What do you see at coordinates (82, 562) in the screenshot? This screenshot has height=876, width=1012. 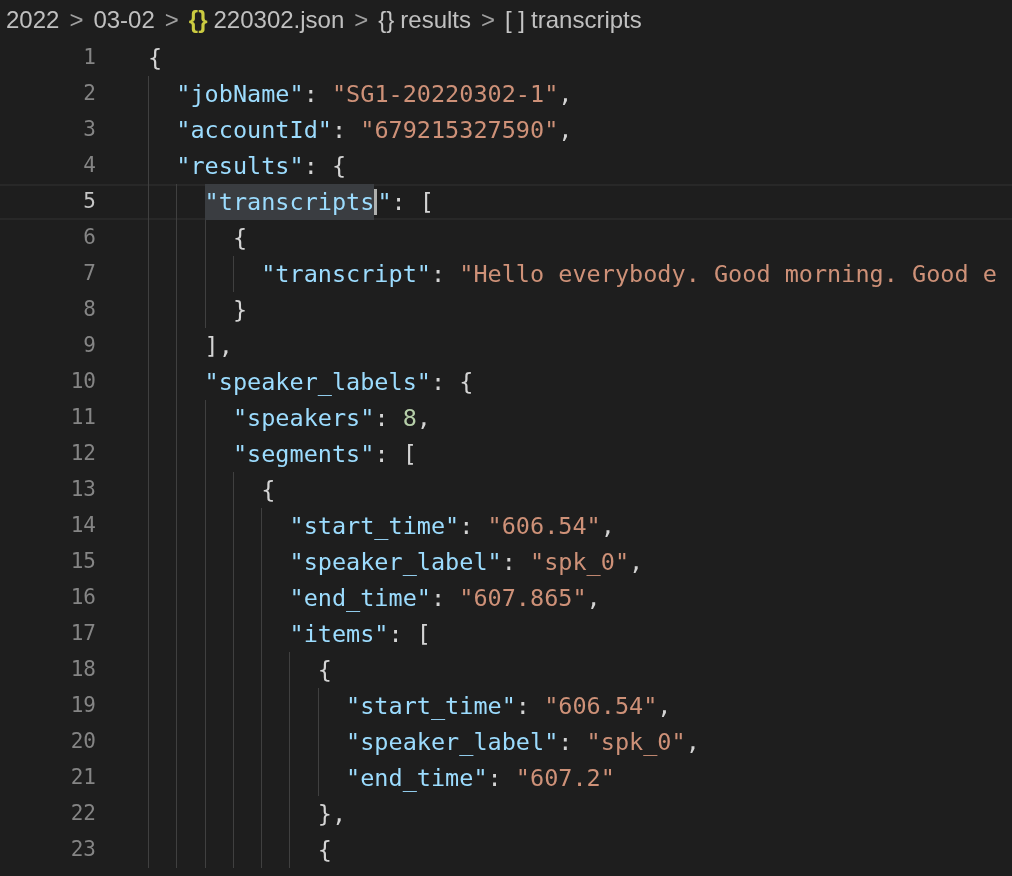 I see `line-number: 15` at bounding box center [82, 562].